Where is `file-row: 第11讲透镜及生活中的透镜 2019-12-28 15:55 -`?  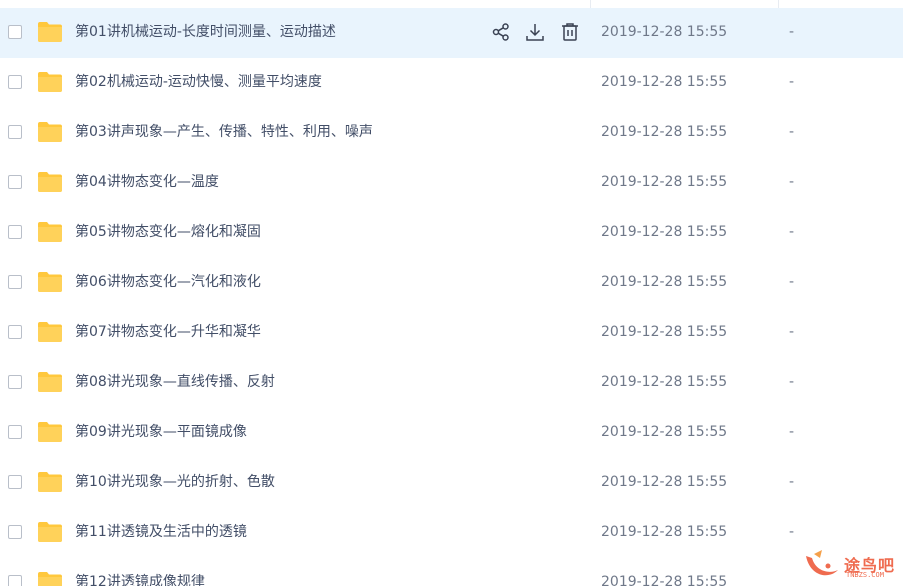 file-row: 第11讲透镜及生活中的透镜 2019-12-28 15:55 - is located at coordinates (451, 533).